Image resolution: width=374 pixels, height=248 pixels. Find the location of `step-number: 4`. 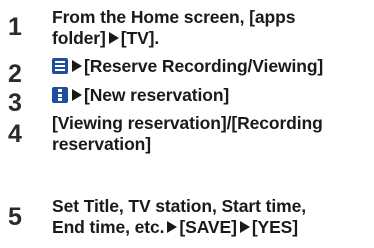

step-number: 4 is located at coordinates (15, 134).